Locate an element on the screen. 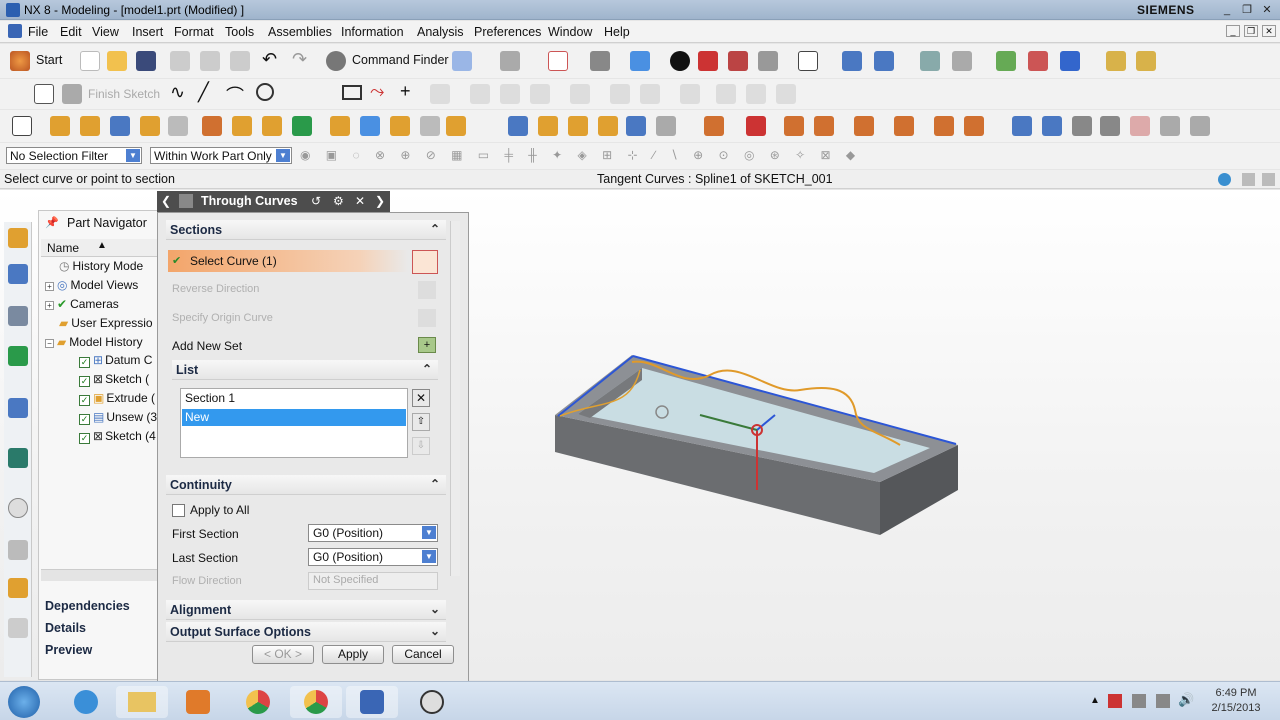 This screenshot has width=1280, height=720. swept-icon is located at coordinates (824, 126).